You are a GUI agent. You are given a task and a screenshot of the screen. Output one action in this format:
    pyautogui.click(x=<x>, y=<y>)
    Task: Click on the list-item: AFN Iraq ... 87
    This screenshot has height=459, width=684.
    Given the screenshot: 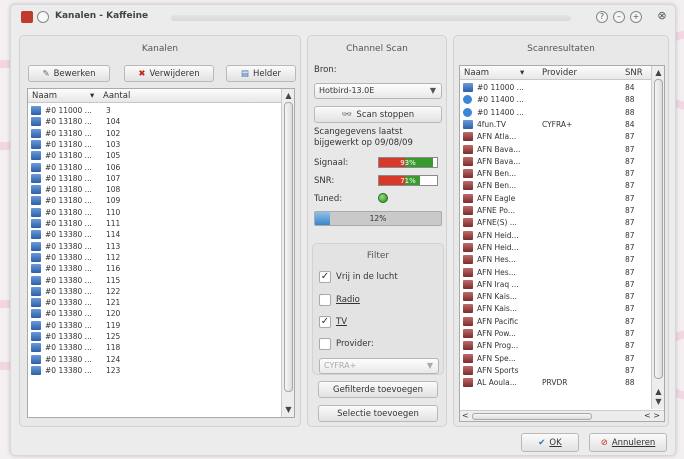 What is the action you would take?
    pyautogui.click(x=555, y=284)
    